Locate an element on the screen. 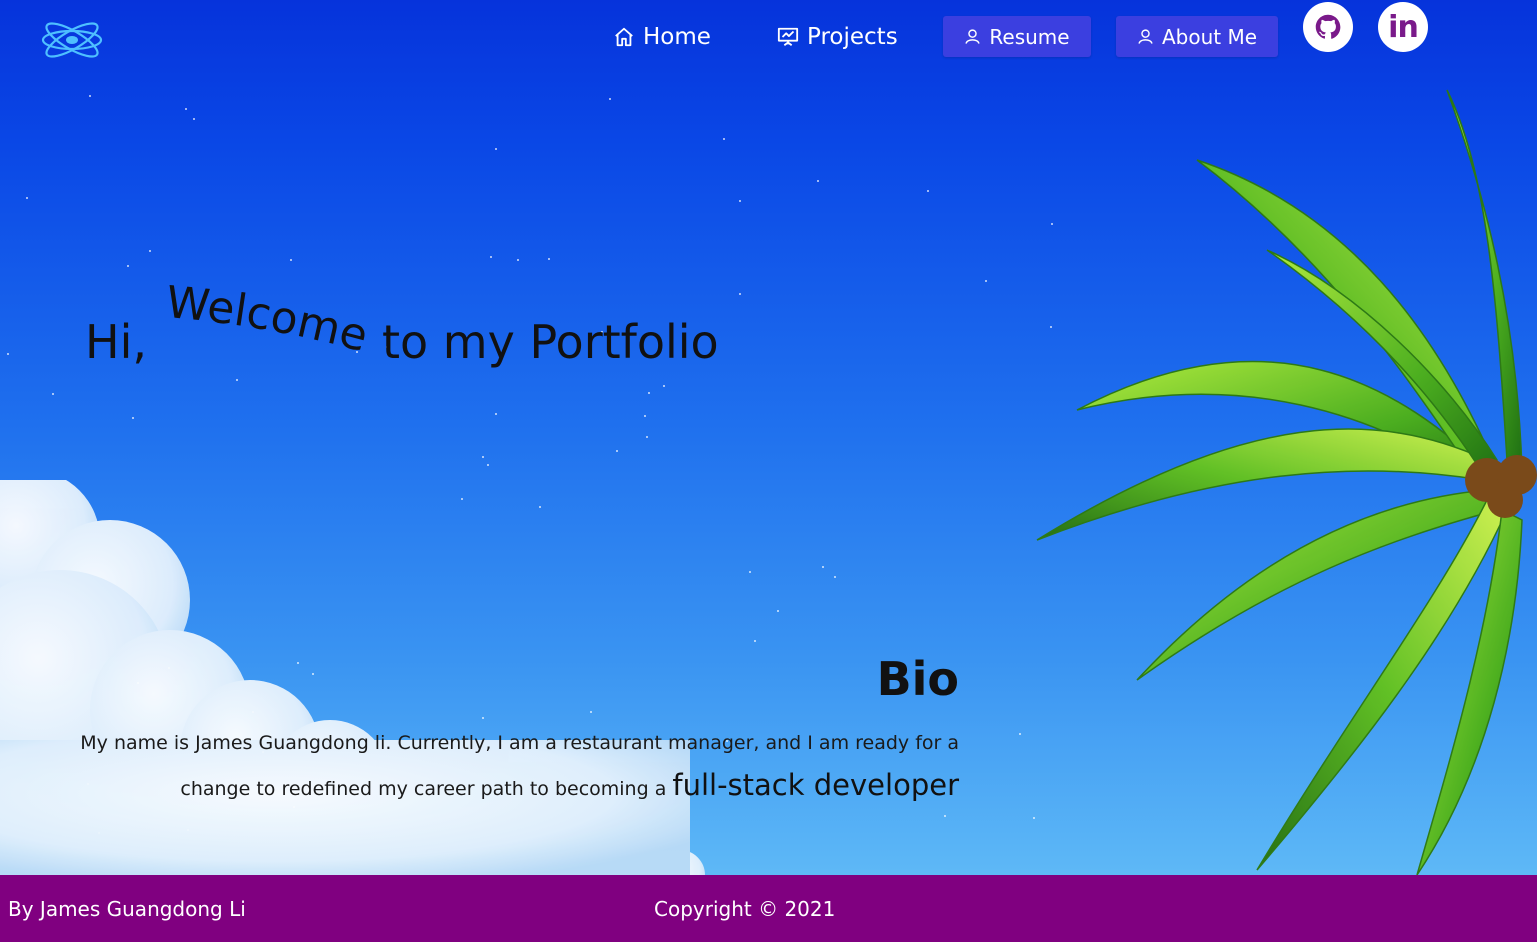 This screenshot has width=1537, height=942. svg-text: Welcome is located at coordinates (268, 319).